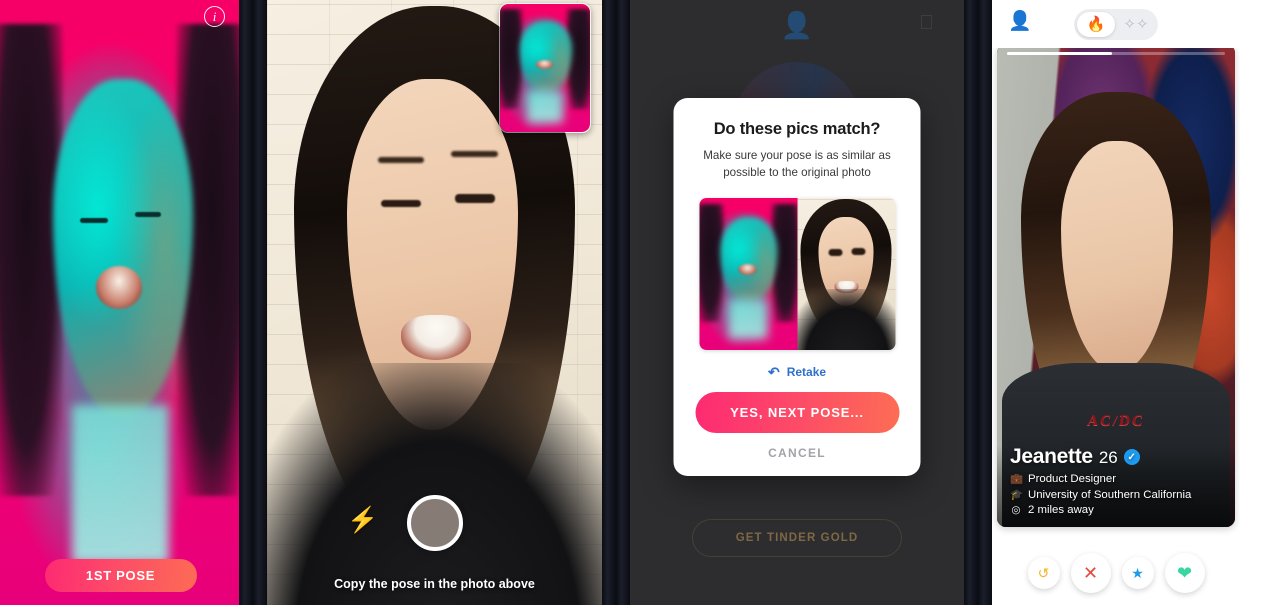 This screenshot has width=1280, height=605. I want to click on photo-comparison, so click(797, 273).